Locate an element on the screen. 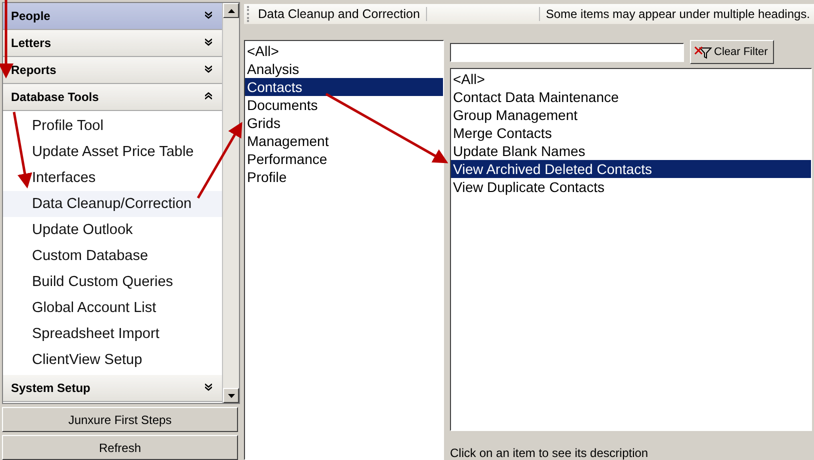  section-header: System Setup is located at coordinates (112, 388).